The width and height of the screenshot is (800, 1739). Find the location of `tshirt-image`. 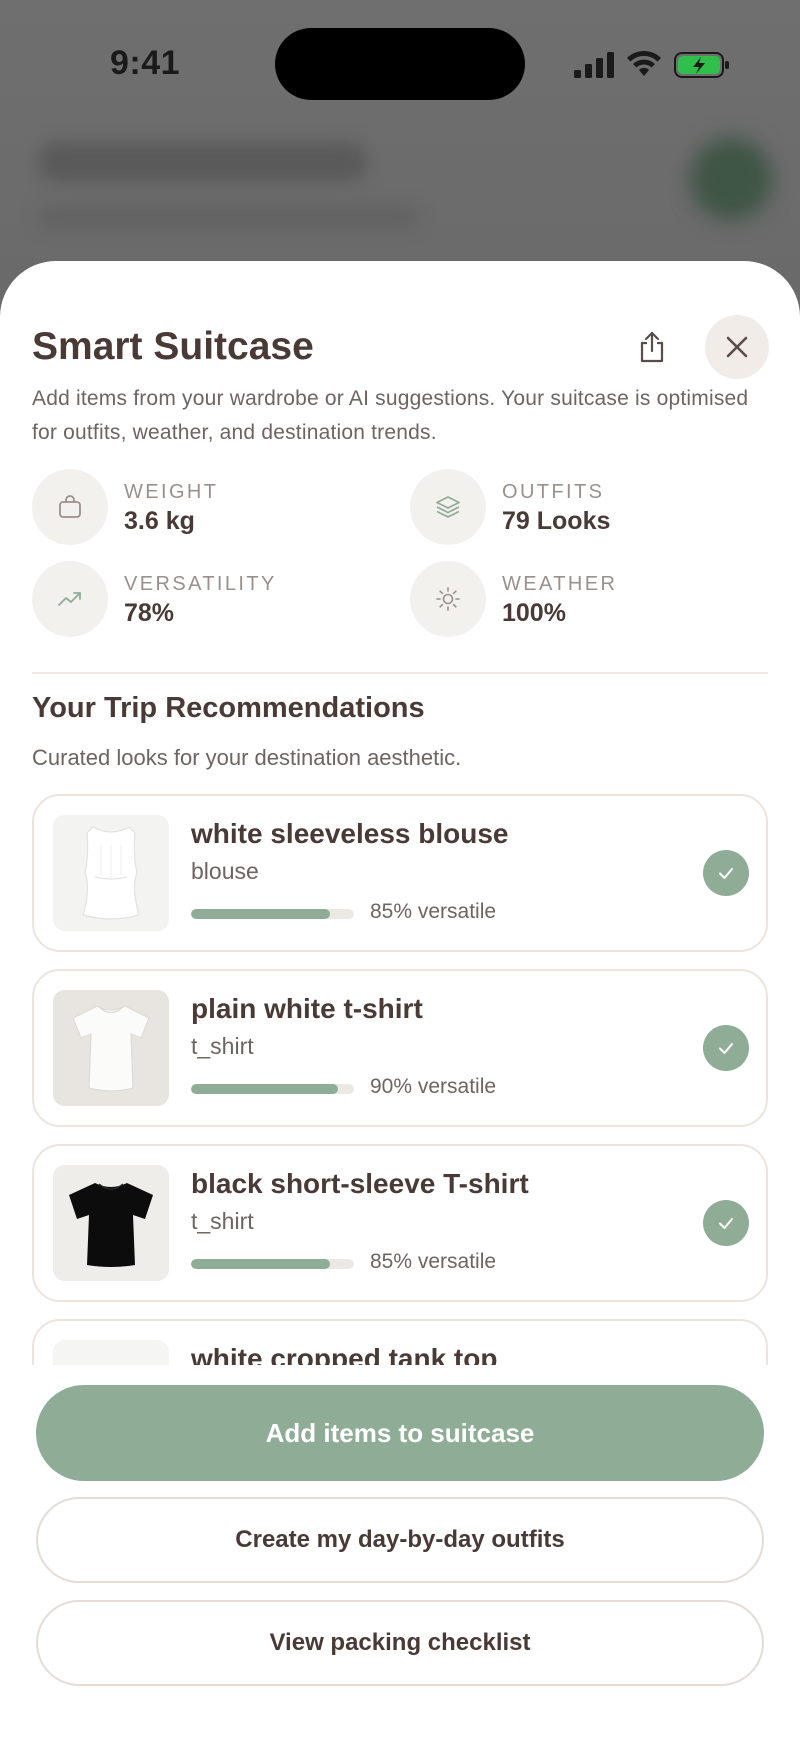

tshirt-image is located at coordinates (111, 1048).